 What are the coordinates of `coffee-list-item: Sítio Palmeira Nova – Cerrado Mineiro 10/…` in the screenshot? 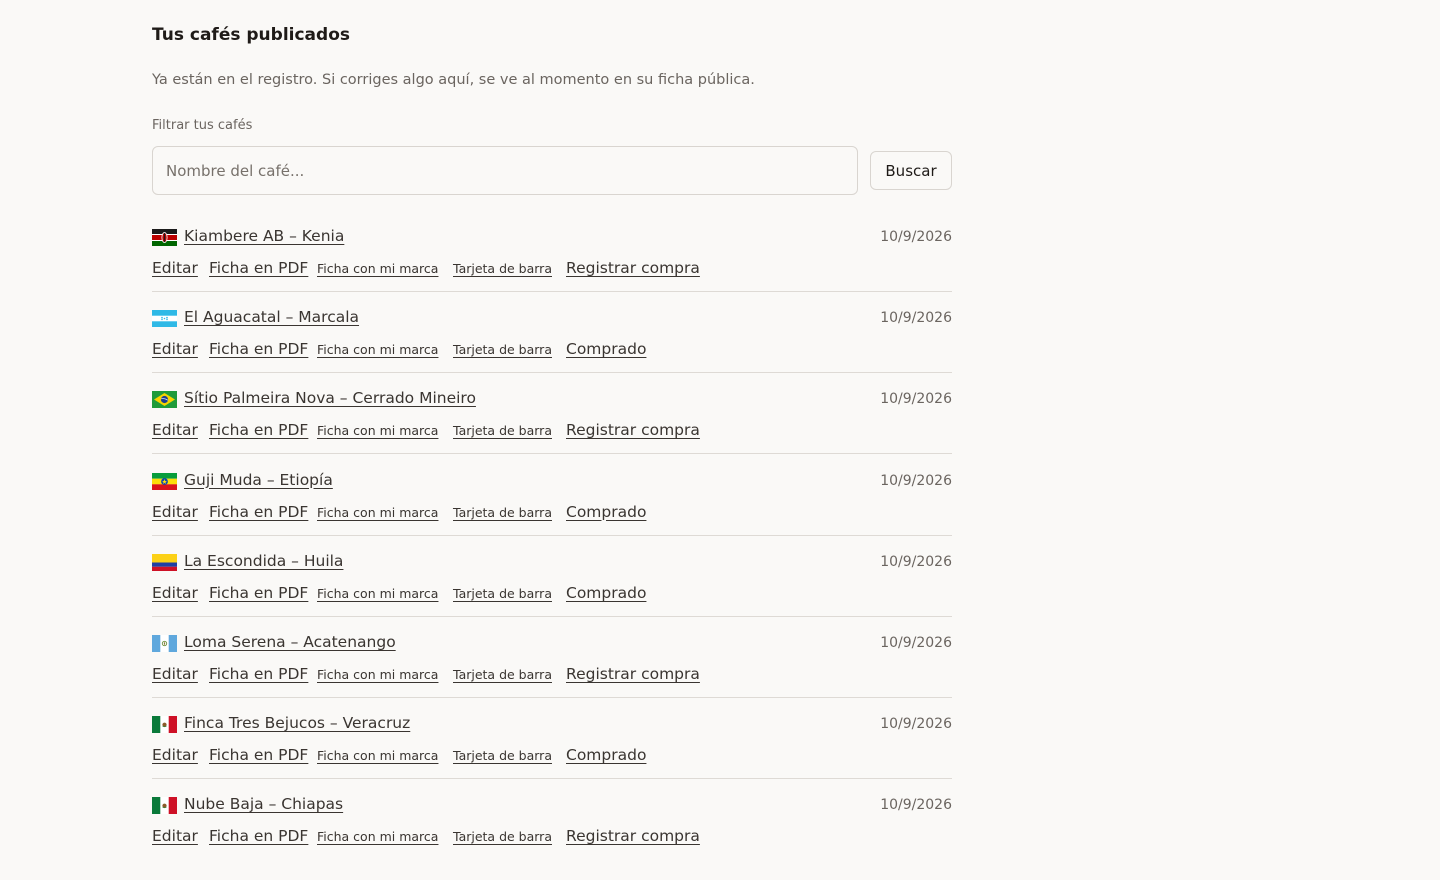 It's located at (552, 414).